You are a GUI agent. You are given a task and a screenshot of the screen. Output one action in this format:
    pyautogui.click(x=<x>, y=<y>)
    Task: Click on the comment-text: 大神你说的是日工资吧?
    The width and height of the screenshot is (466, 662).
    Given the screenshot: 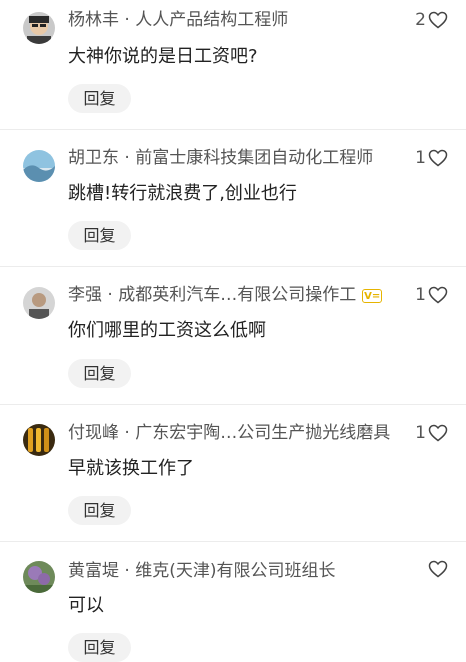 What is the action you would take?
    pyautogui.click(x=163, y=56)
    